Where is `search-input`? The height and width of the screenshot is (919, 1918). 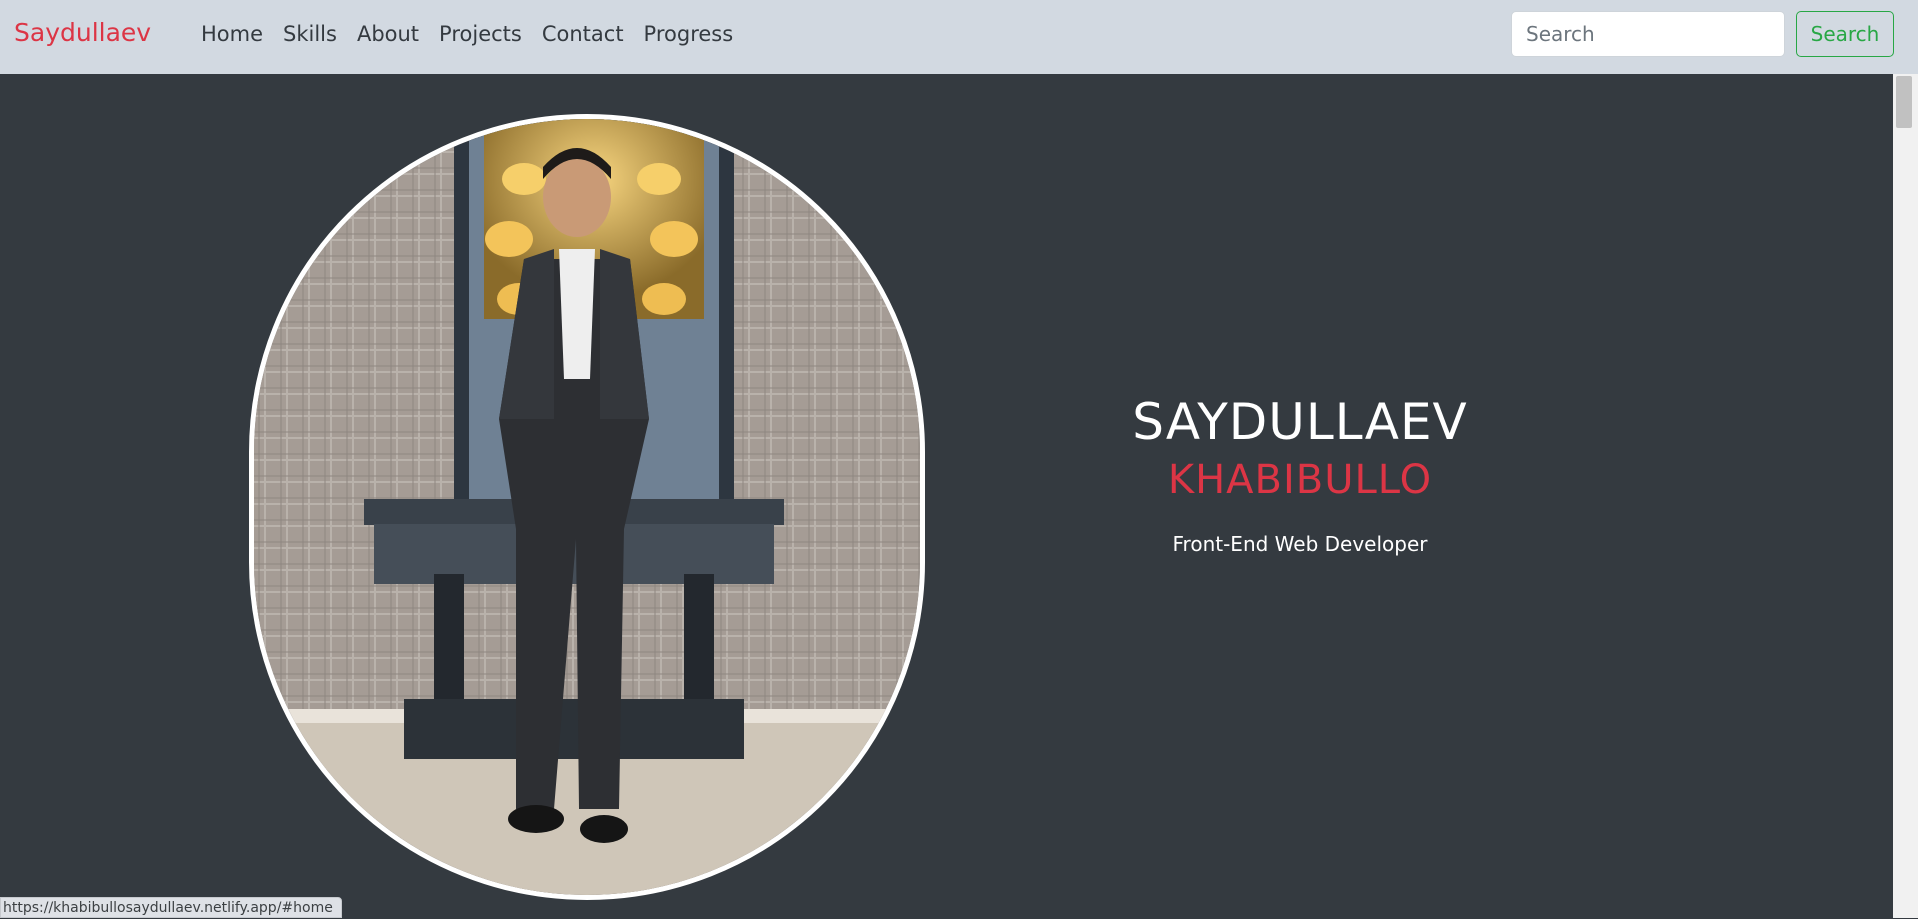 search-input is located at coordinates (1648, 34).